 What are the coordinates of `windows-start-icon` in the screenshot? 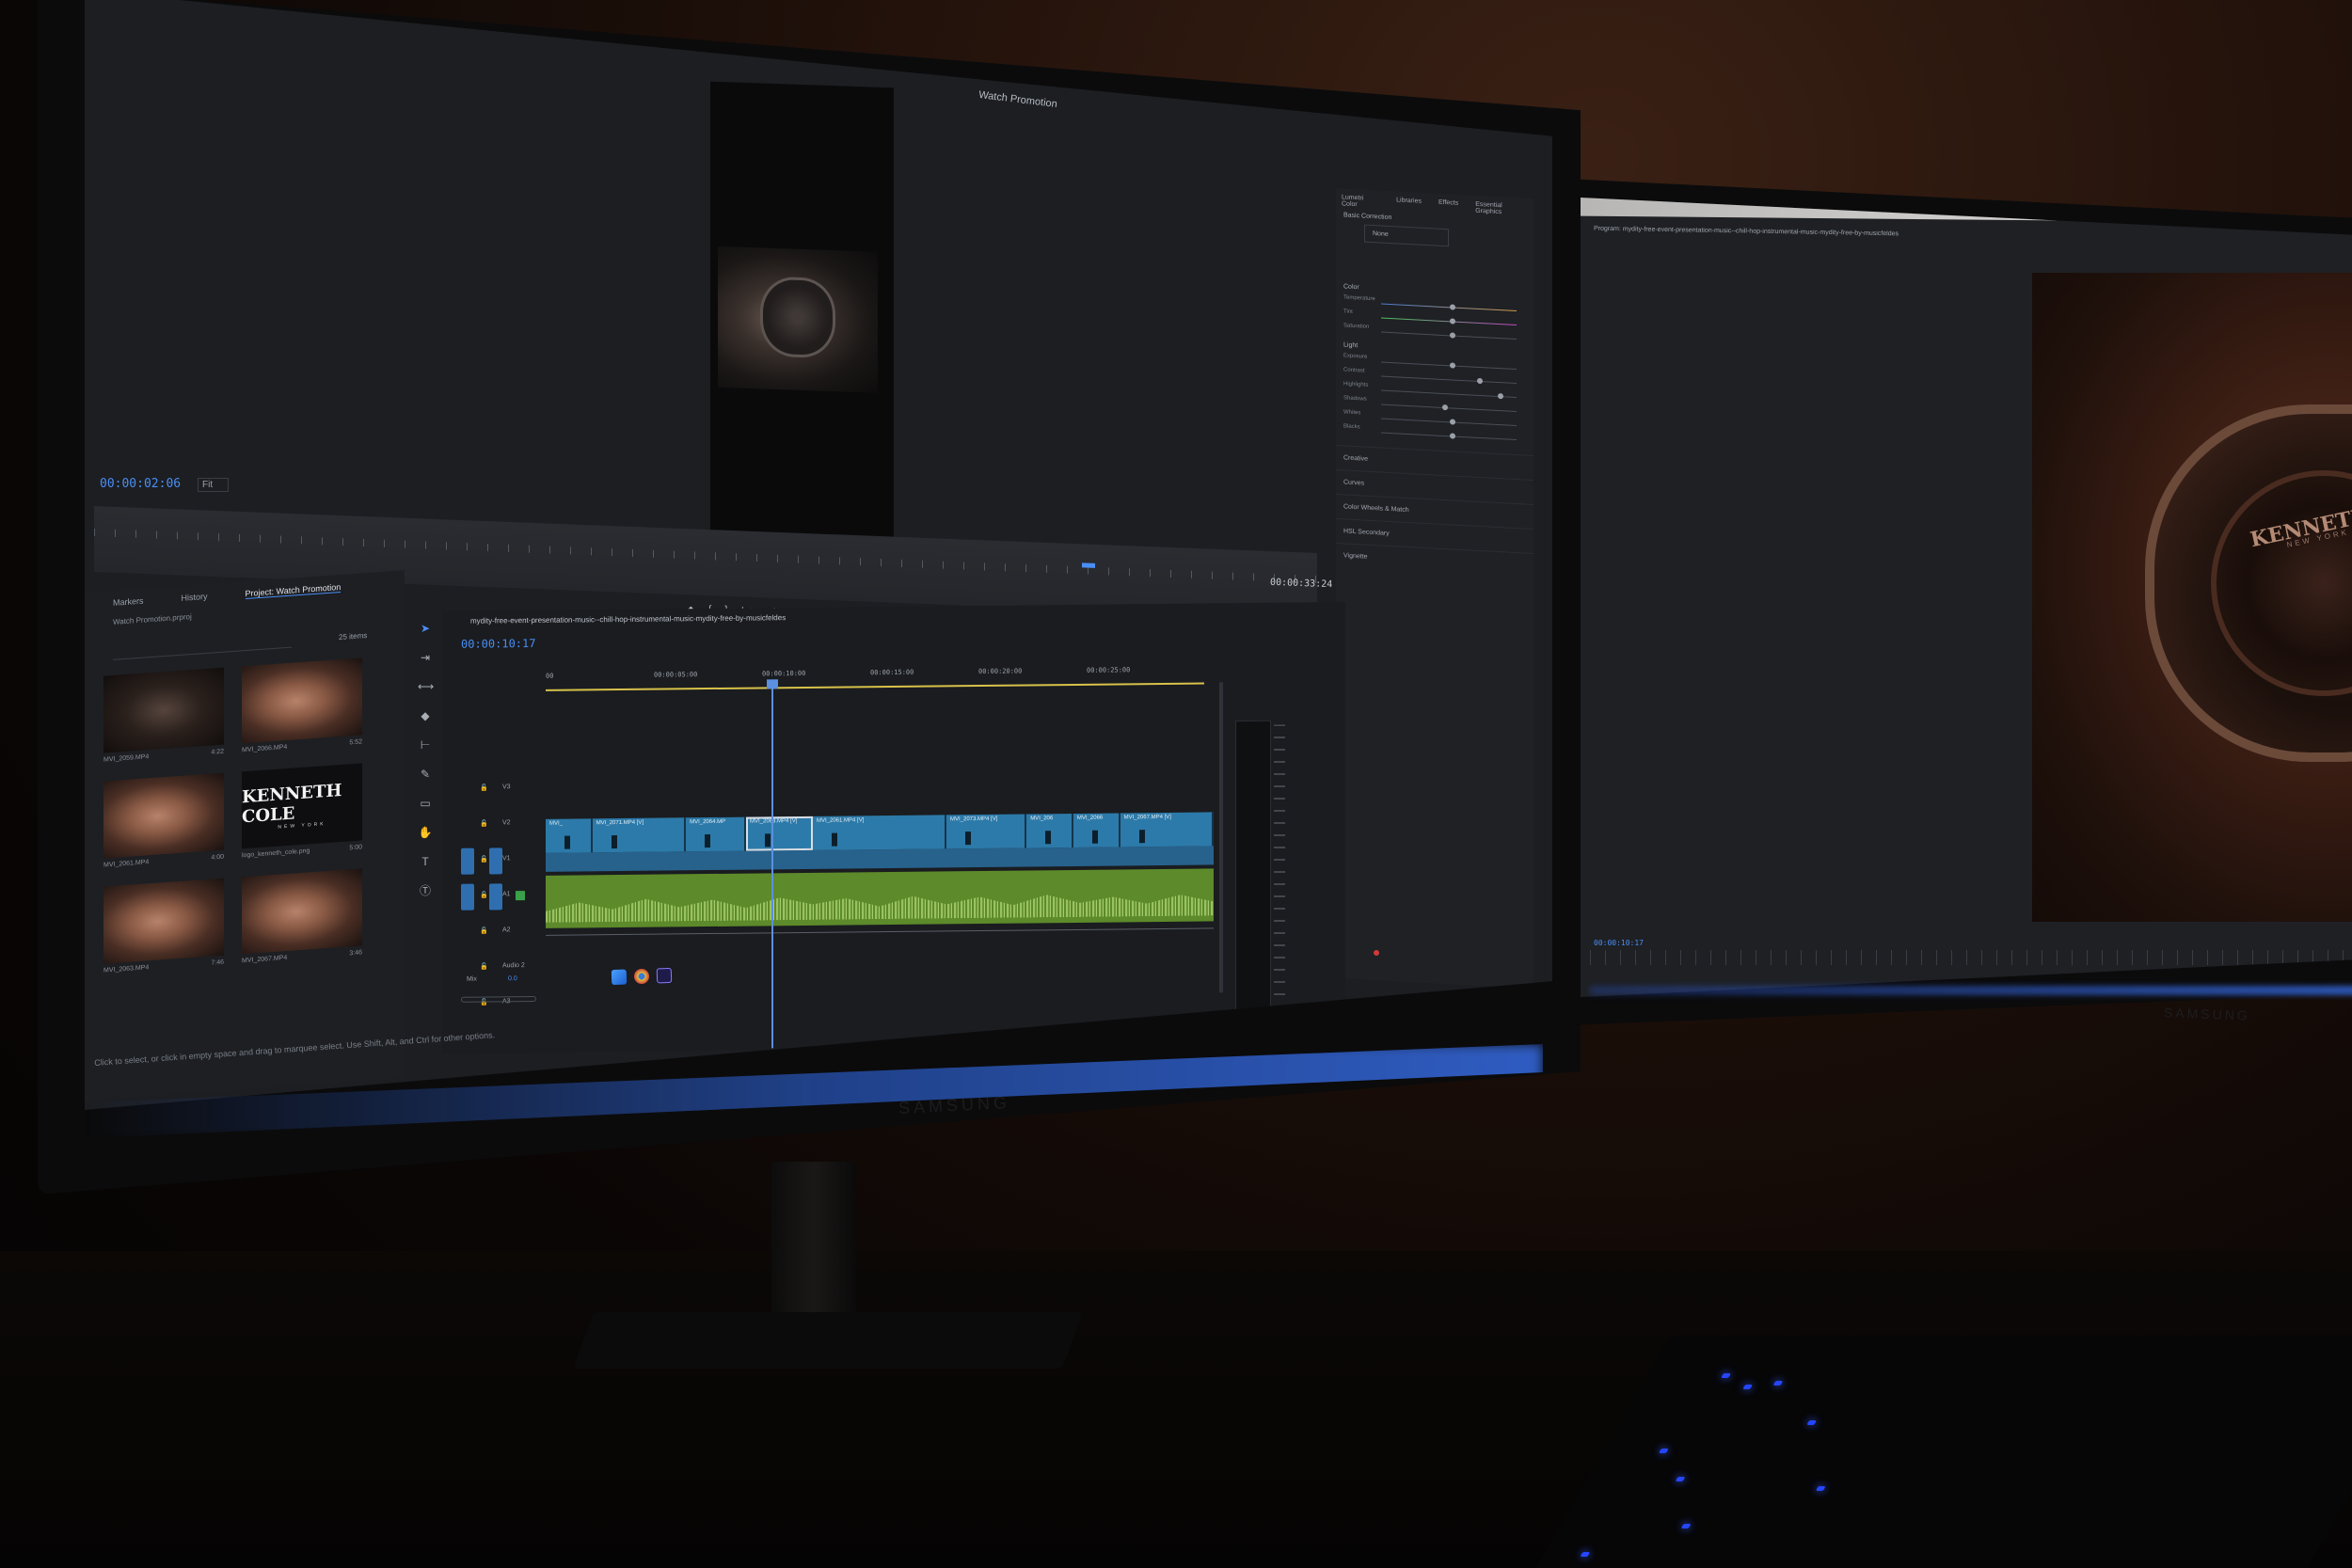 It's located at (619, 978).